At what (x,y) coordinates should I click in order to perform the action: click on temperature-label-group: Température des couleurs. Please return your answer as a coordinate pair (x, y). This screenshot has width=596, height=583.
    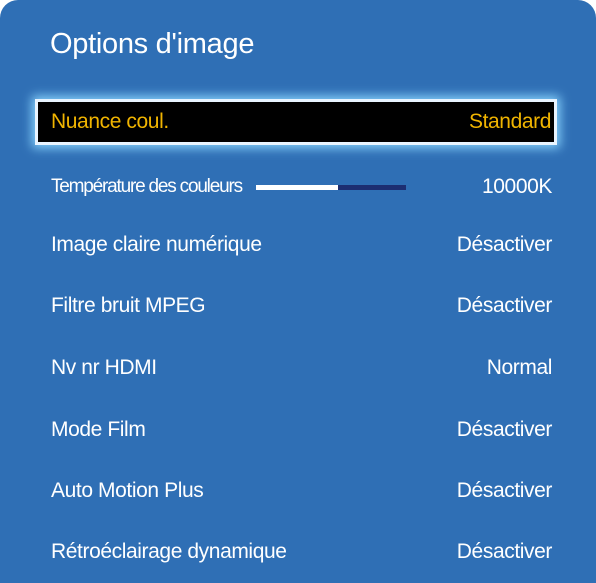
    Looking at the image, I should click on (228, 187).